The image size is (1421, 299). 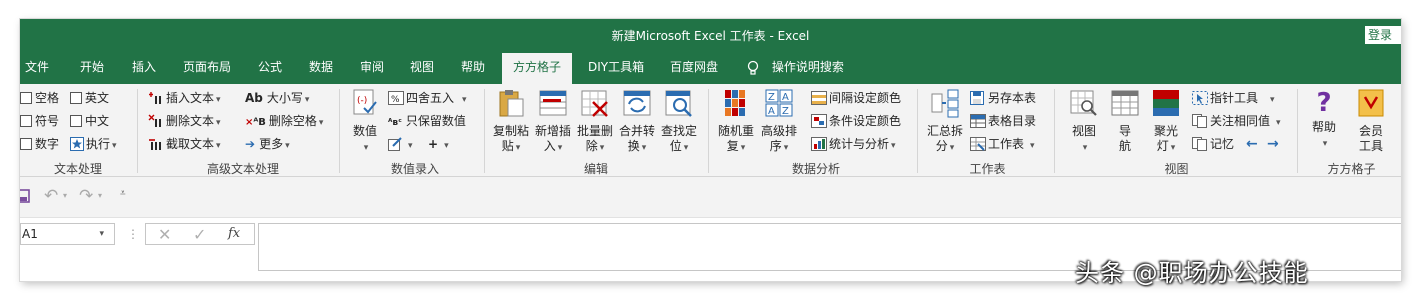 What do you see at coordinates (537, 68) in the screenshot?
I see `tab-fangfanggezi: 方方格子` at bounding box center [537, 68].